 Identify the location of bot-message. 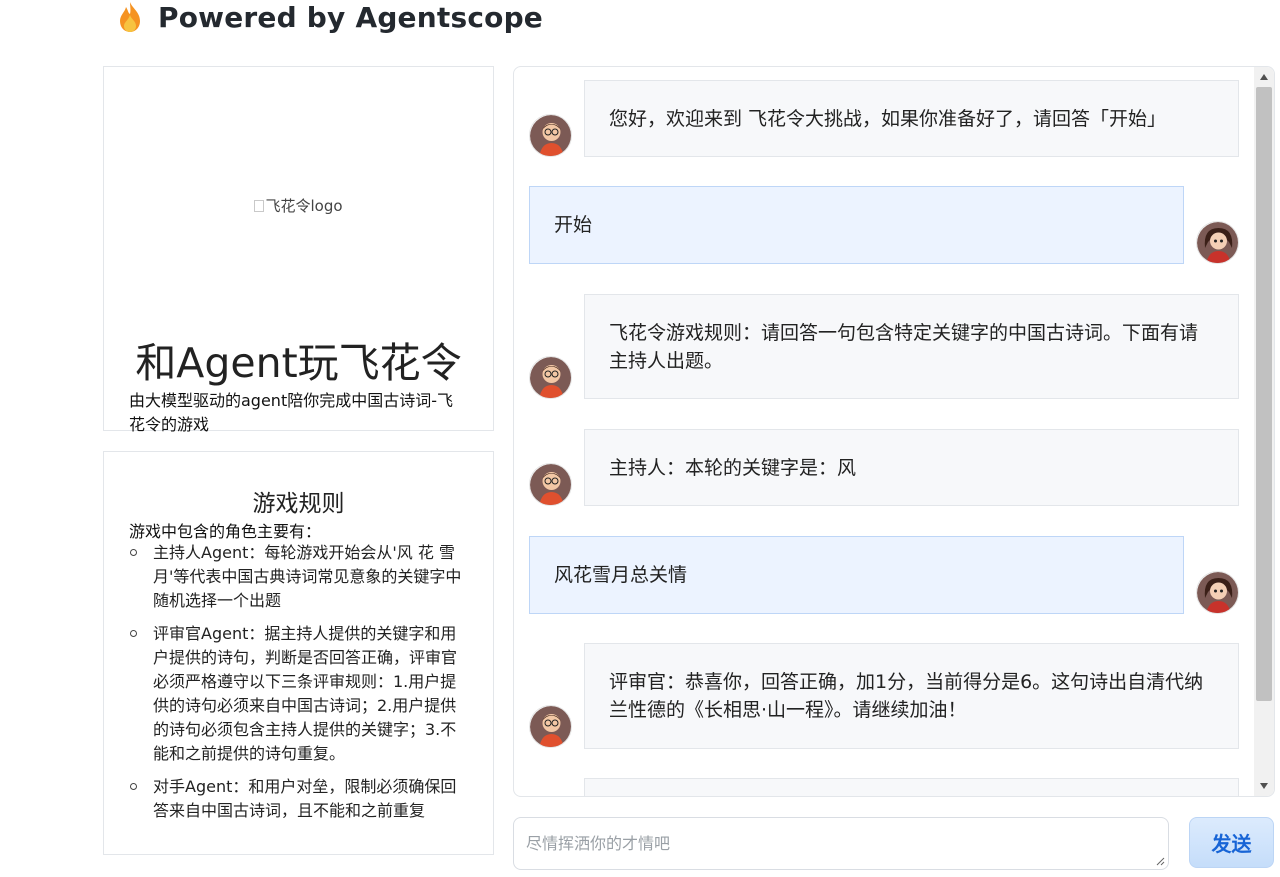
(911, 787).